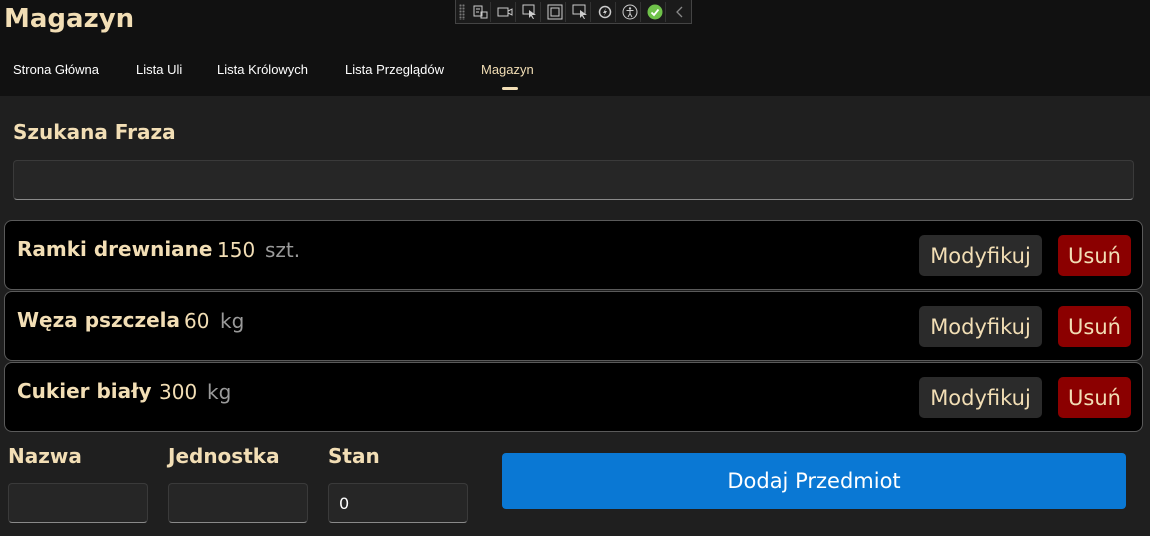  I want to click on xaml-debug-toolbar, so click(573, 12).